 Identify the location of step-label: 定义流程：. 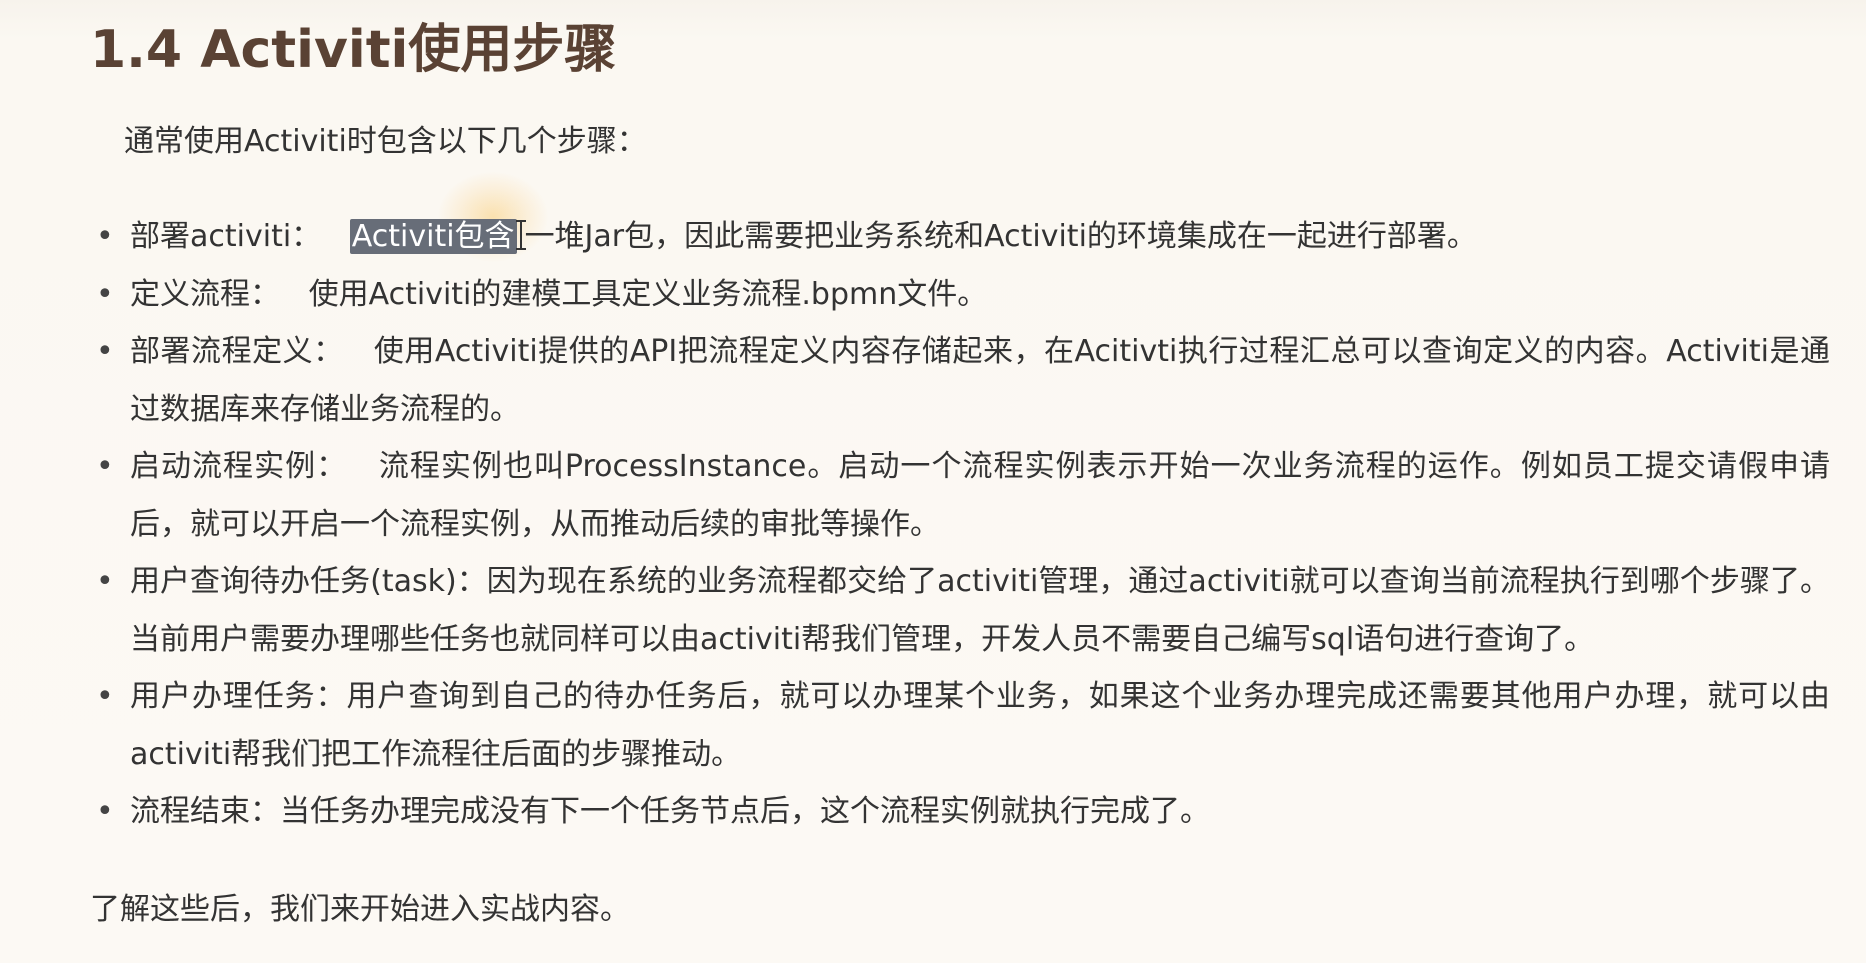
(205, 294).